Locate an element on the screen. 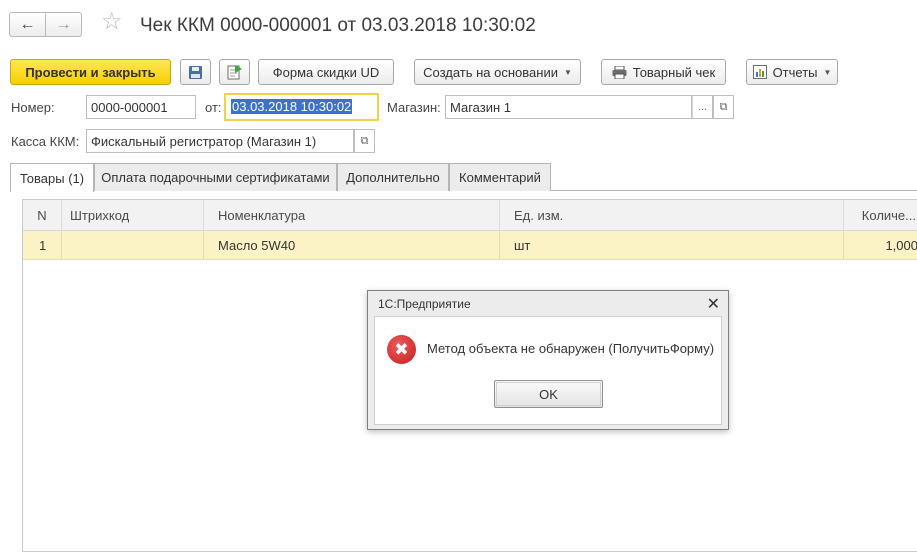 The image size is (917, 552). column-n: N is located at coordinates (42, 215).